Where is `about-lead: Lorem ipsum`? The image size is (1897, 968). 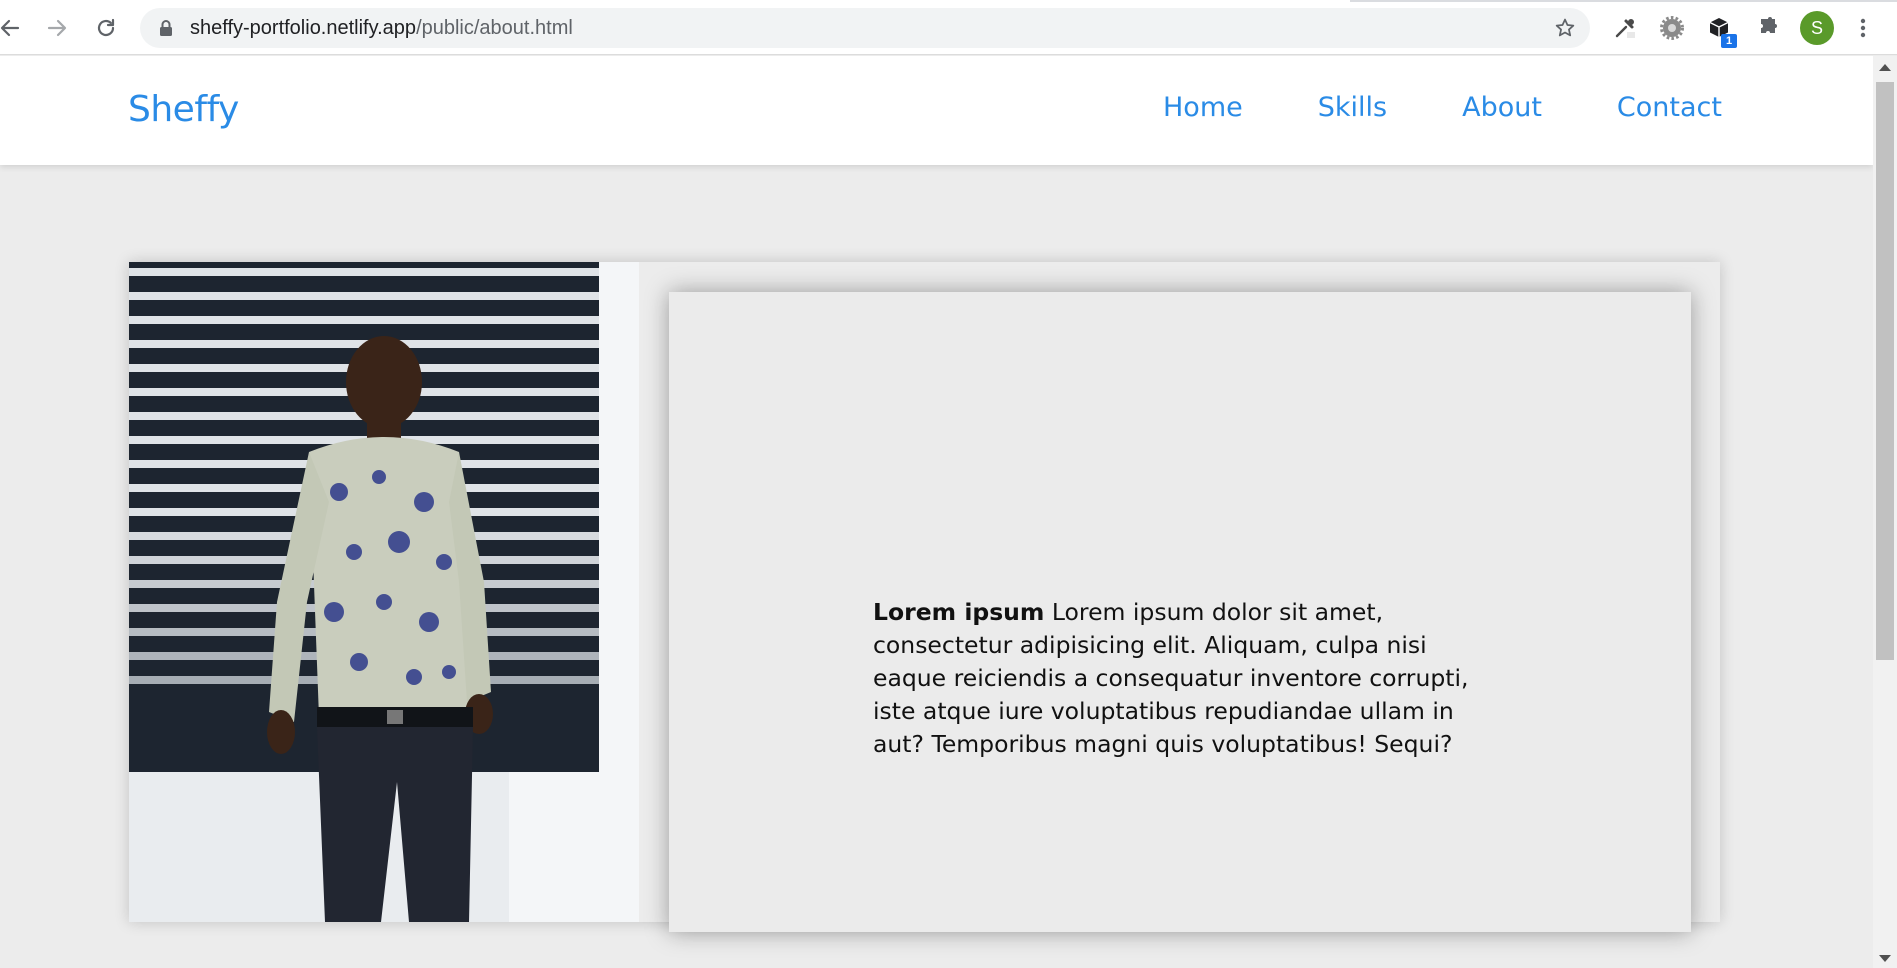 about-lead: Lorem ipsum is located at coordinates (959, 612).